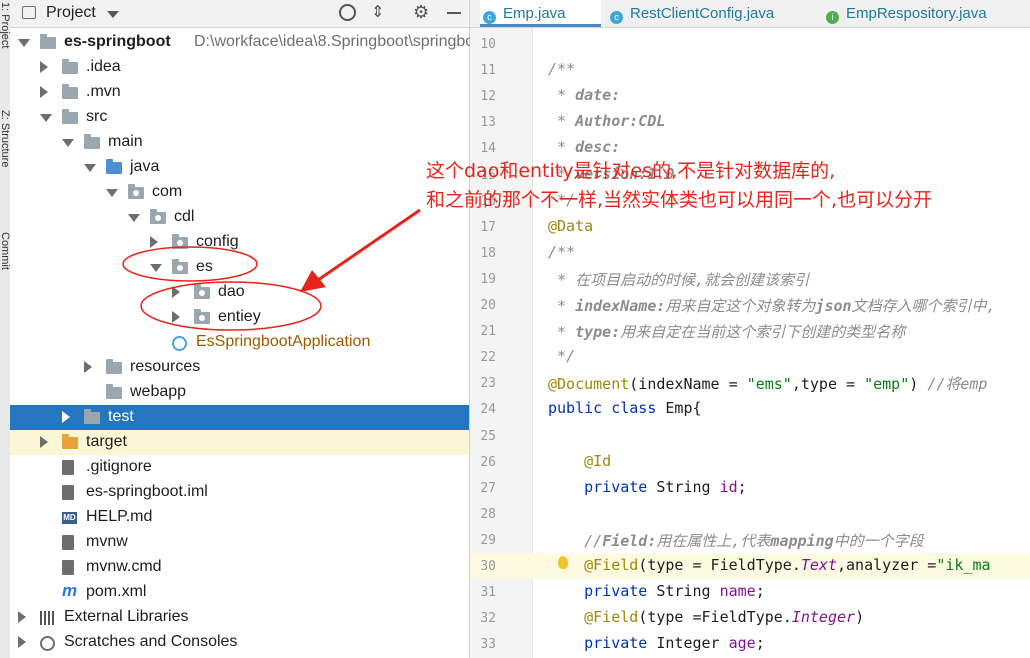  I want to click on tree-node: m pom.xml, so click(239, 592).